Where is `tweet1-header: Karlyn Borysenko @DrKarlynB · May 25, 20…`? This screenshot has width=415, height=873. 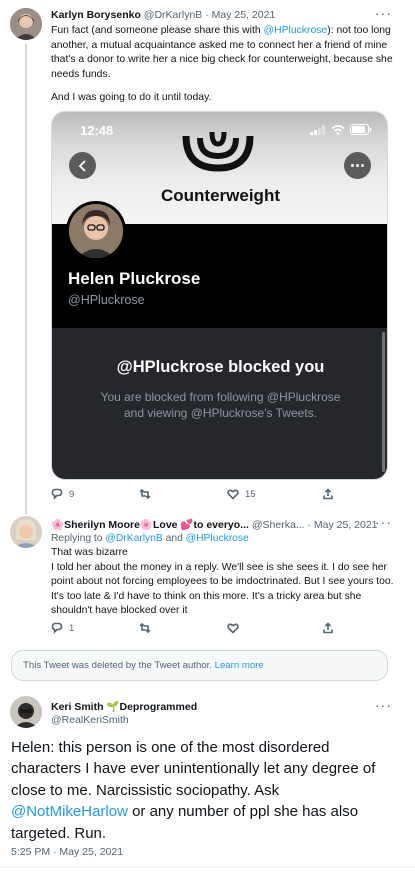
tweet1-header: Karlyn Borysenko @DrKarlynB · May 25, 20… is located at coordinates (163, 15).